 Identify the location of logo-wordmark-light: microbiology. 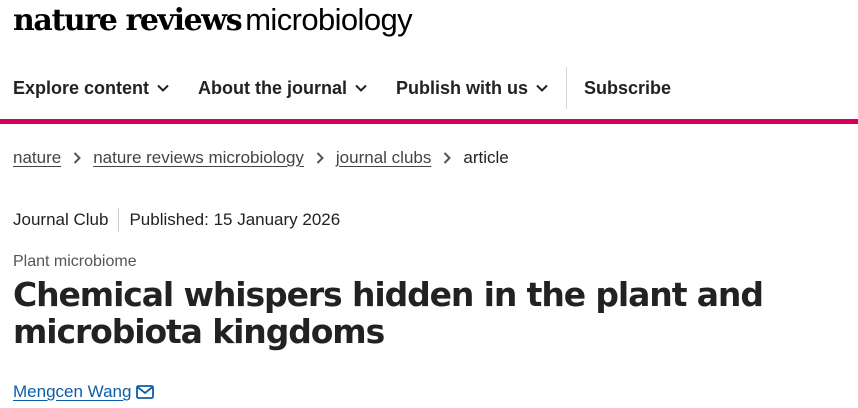
(328, 19).